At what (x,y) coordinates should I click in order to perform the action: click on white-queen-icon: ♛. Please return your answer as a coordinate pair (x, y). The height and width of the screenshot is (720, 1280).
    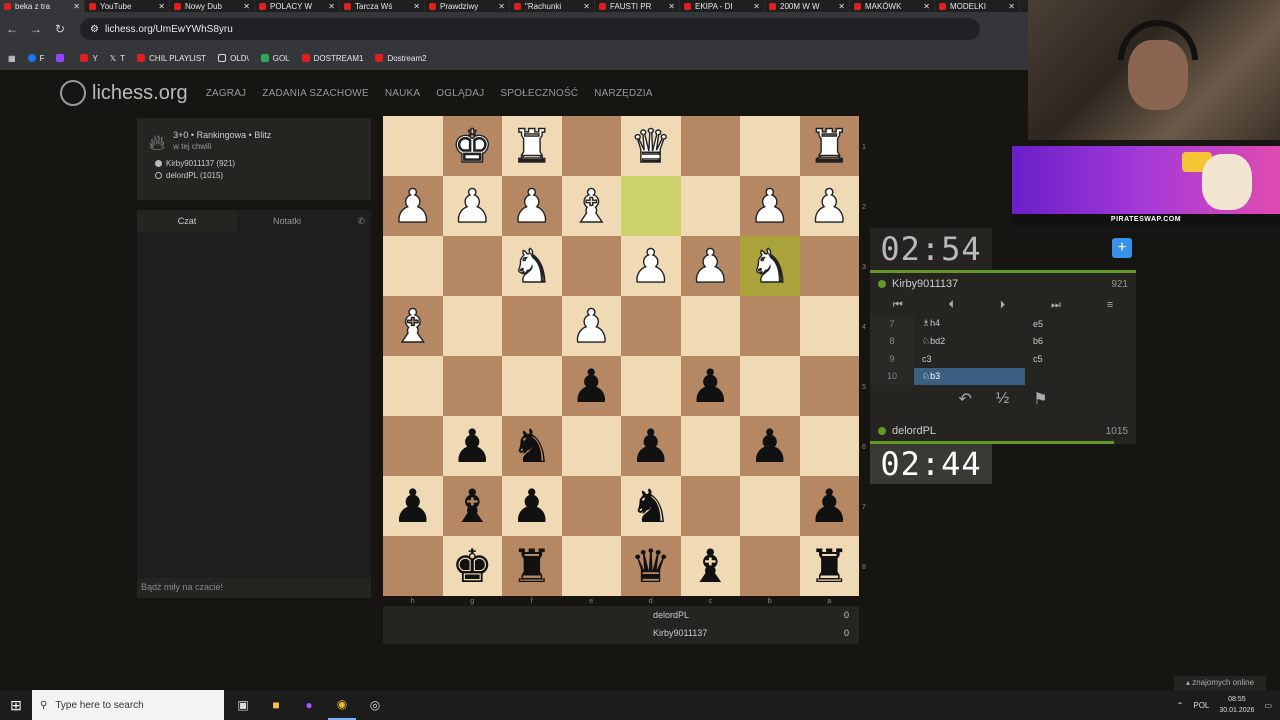
    Looking at the image, I should click on (650, 145).